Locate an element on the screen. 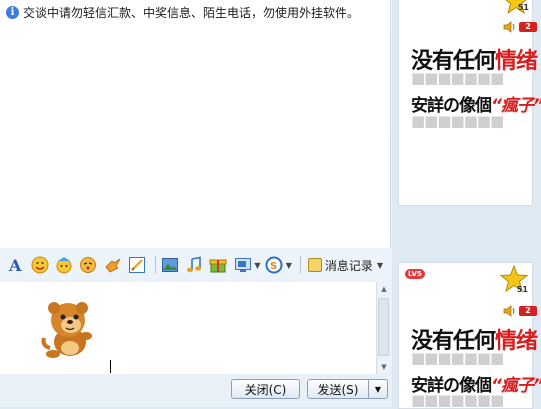  shake-icon is located at coordinates (88, 265).